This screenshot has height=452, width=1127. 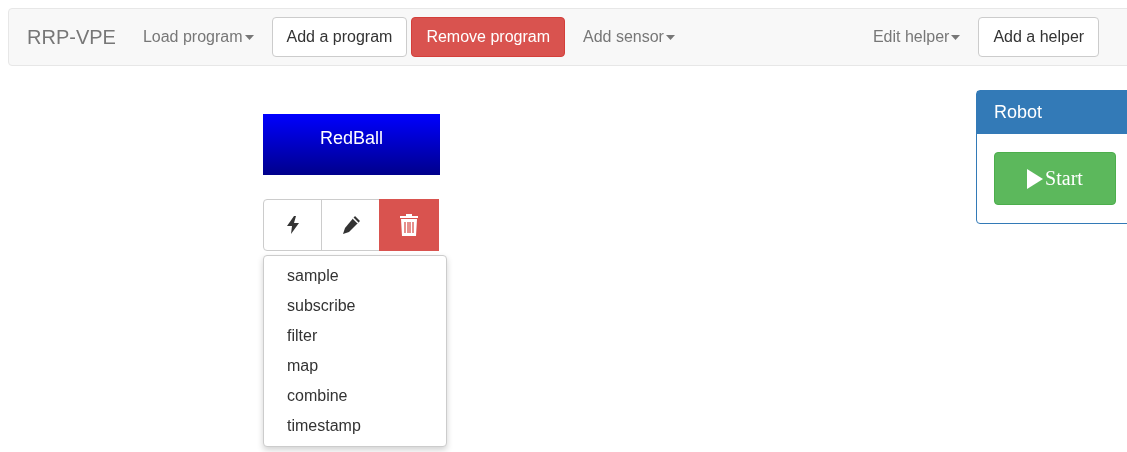 I want to click on nav-button: Add a helper, so click(x=1039, y=37).